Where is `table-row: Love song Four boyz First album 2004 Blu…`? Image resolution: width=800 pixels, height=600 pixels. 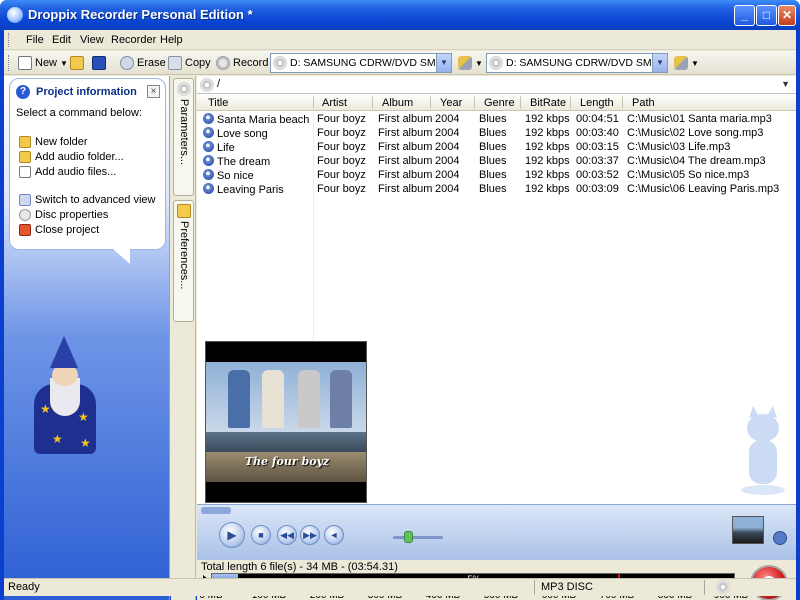
table-row: Love song Four boyz First album 2004 Blu… is located at coordinates (496, 134).